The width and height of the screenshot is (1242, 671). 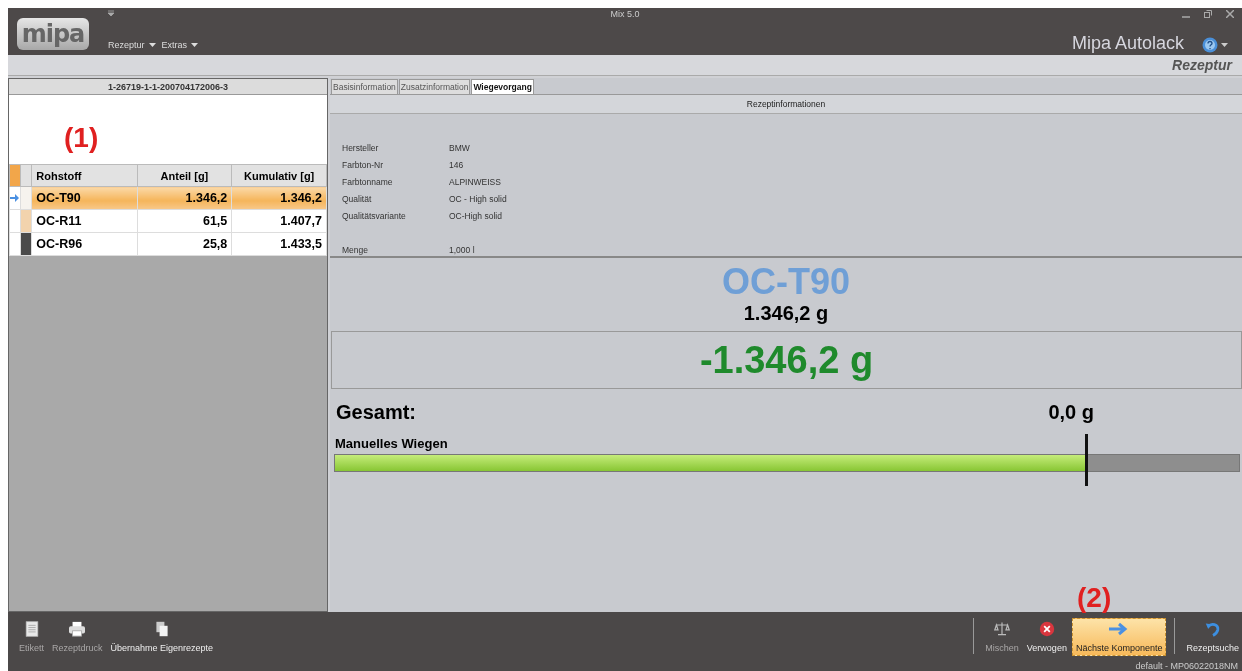 I want to click on toolbar-button: Nächste Komponente, so click(x=1119, y=637).